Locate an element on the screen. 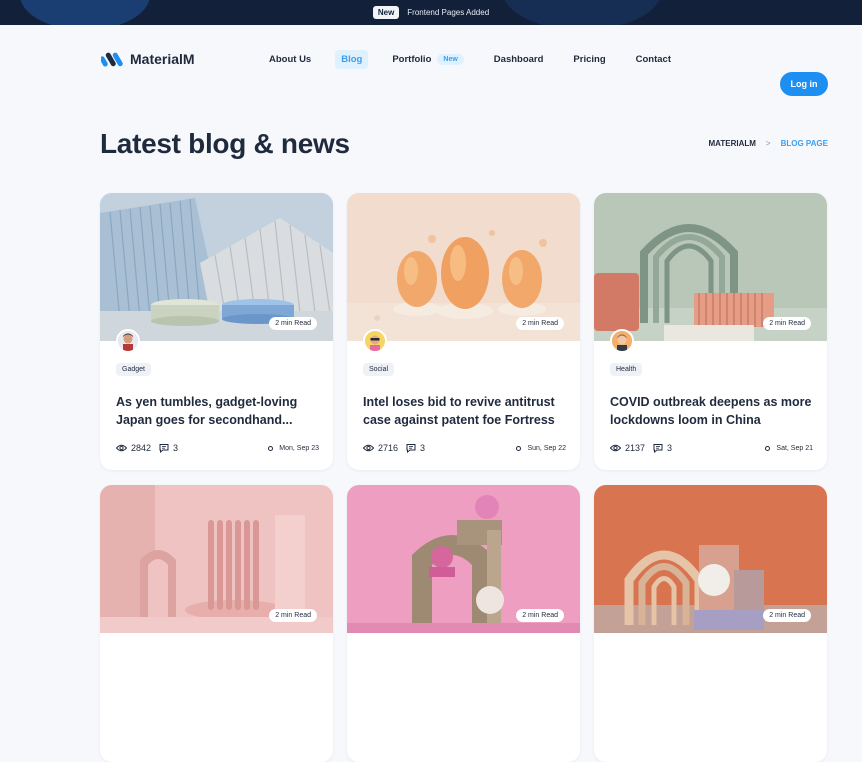 The width and height of the screenshot is (862, 762). nav-label: Portfolio is located at coordinates (412, 59).